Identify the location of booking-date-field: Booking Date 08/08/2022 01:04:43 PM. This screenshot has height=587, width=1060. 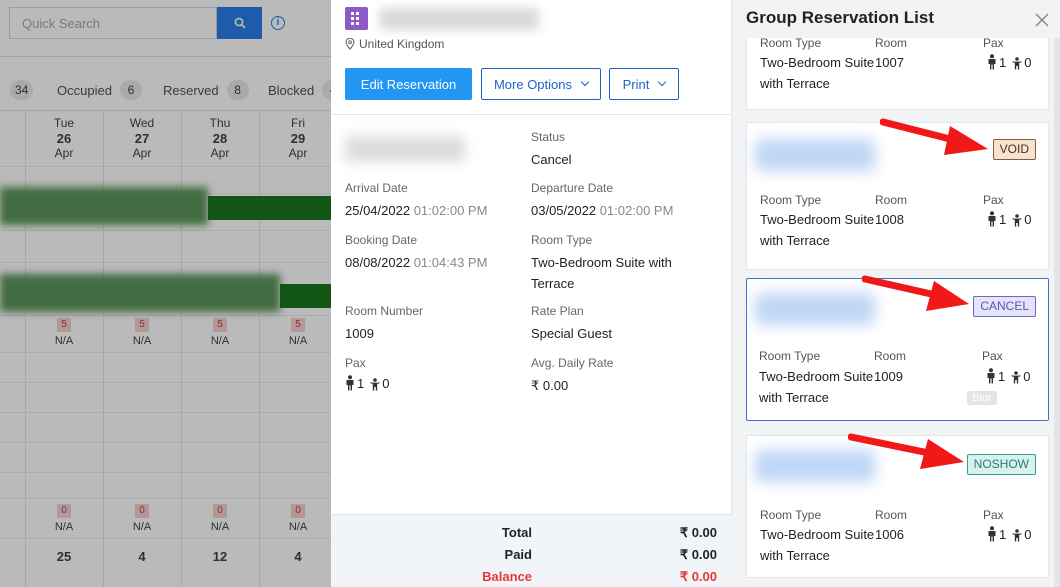
(416, 253).